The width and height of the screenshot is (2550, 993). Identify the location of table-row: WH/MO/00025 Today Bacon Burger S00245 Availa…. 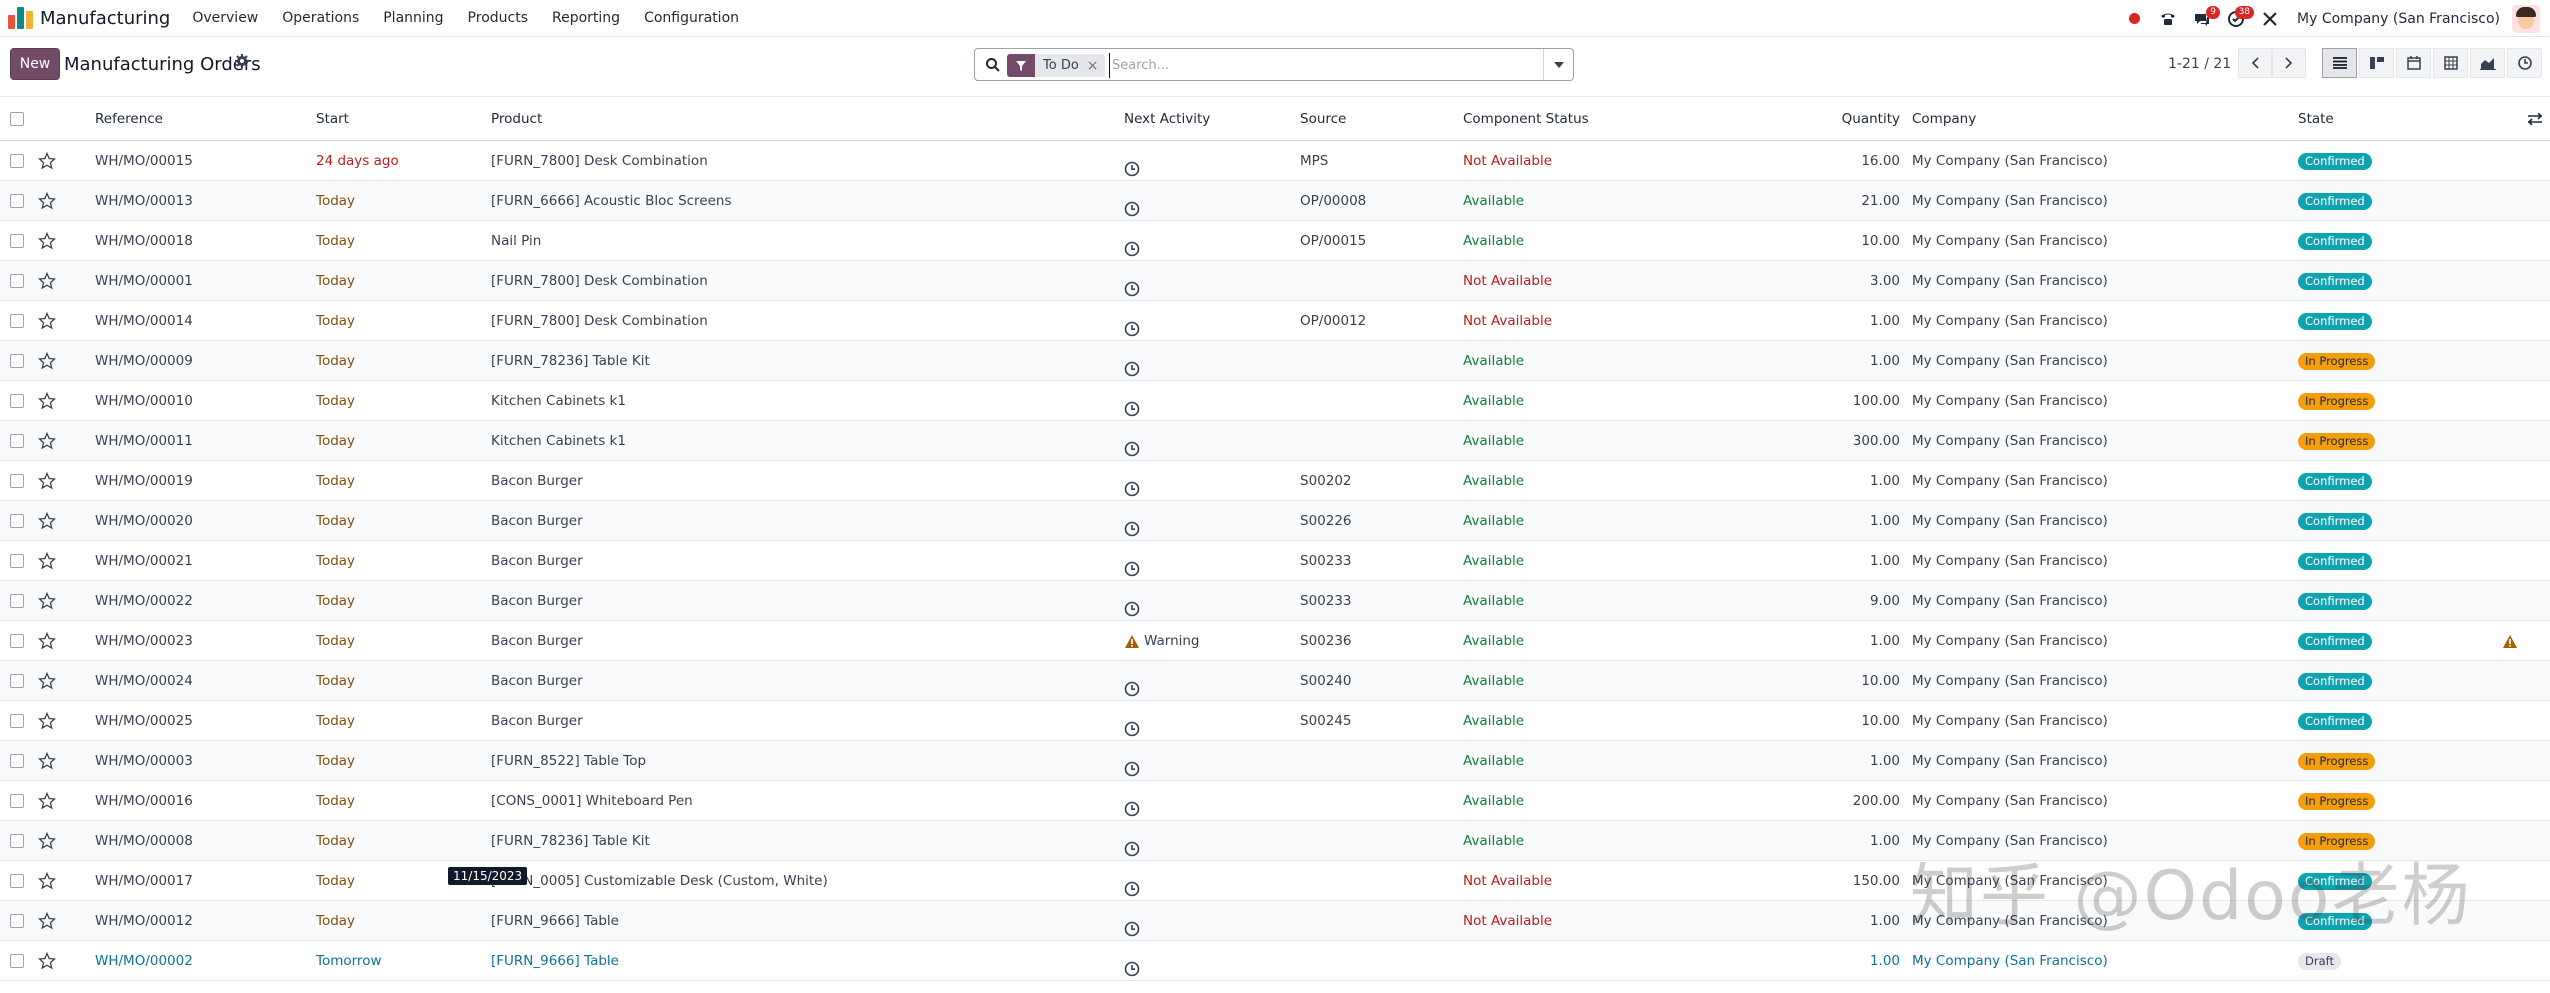
(1275, 721).